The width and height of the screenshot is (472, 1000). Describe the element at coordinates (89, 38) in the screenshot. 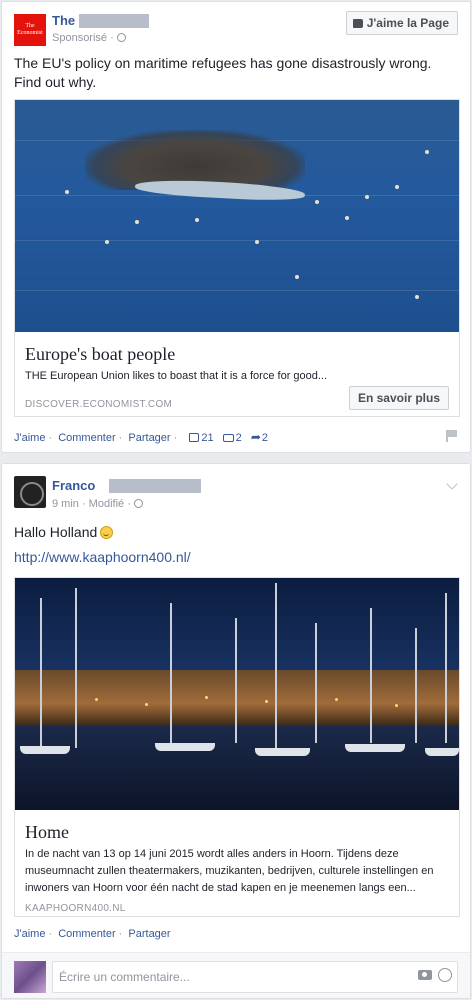

I see `post-sponsored-label: Sponsorisé ·` at that location.